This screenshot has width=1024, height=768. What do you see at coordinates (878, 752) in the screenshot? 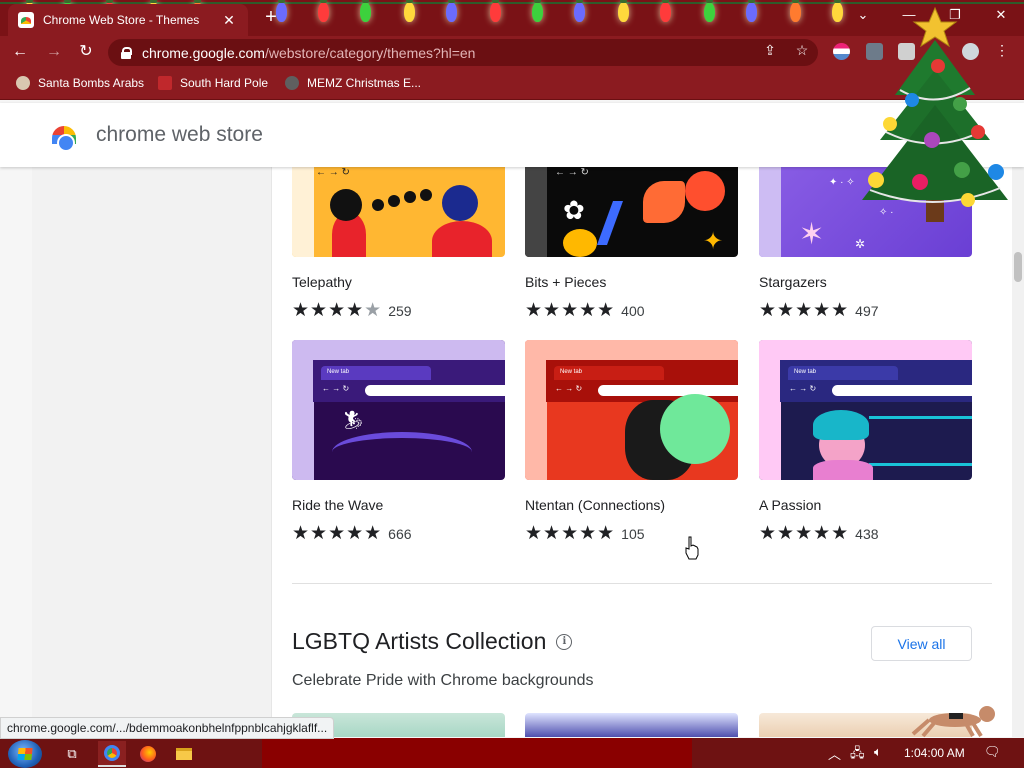
I see `tray-volume-icon: 🔈︎` at bounding box center [878, 752].